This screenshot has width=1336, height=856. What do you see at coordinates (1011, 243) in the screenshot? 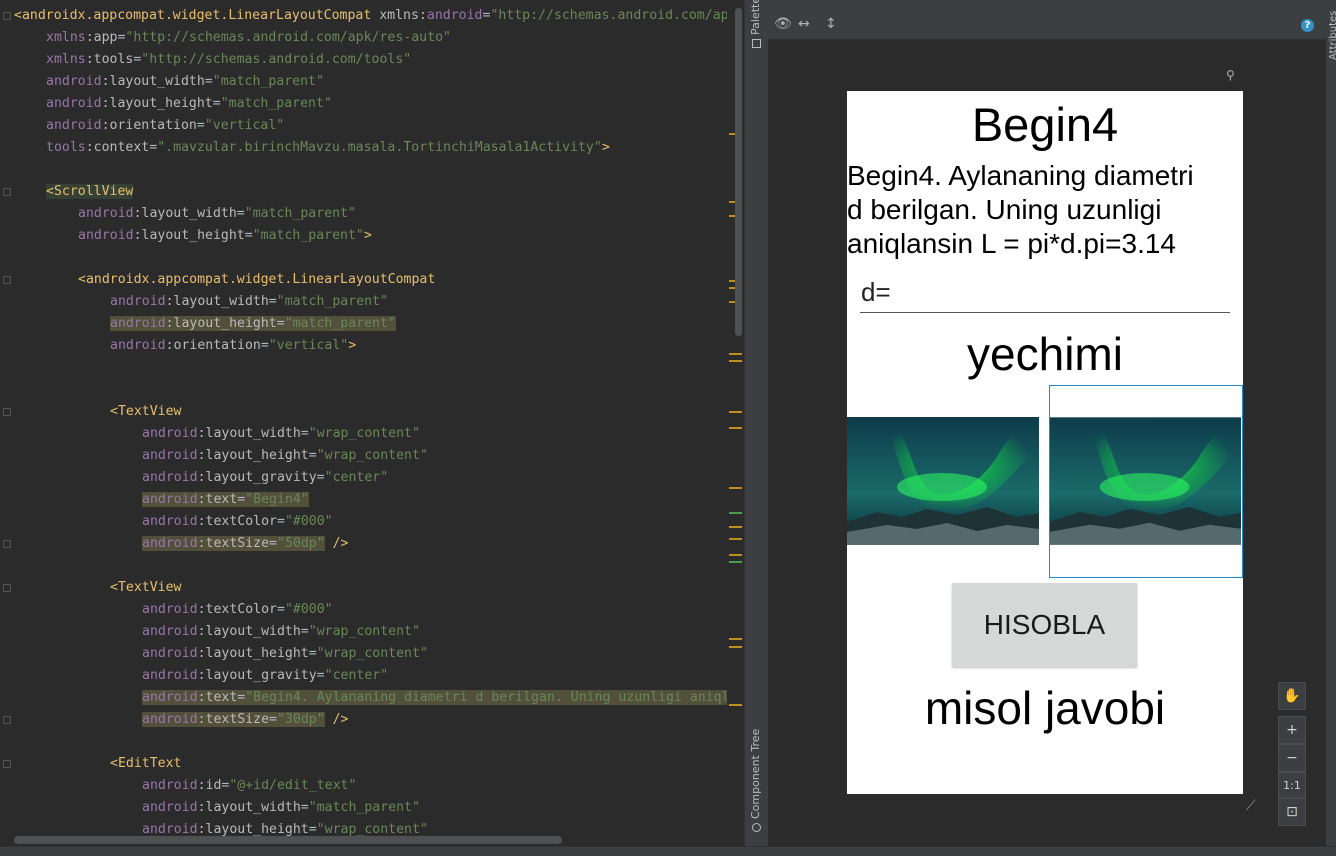
I see `description-line: aniqlansin L = pi*d.pi=3.14` at bounding box center [1011, 243].